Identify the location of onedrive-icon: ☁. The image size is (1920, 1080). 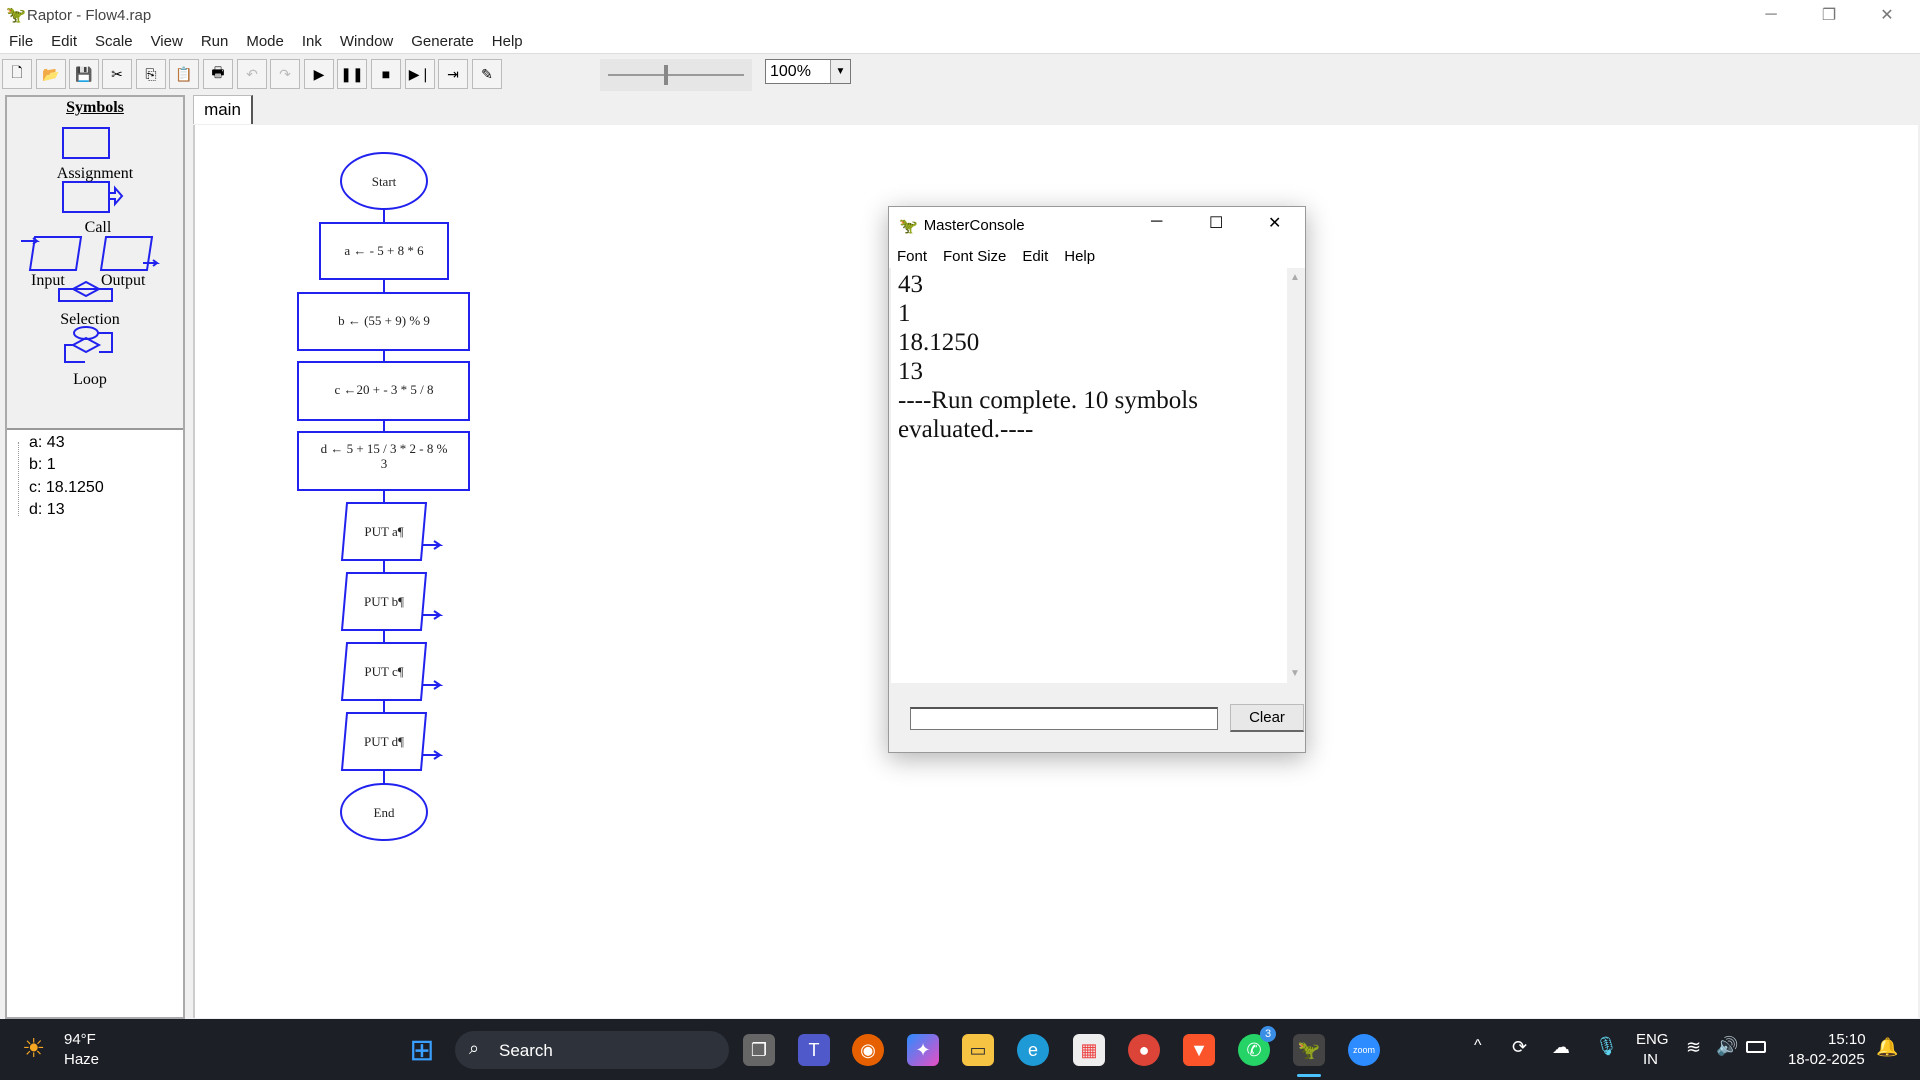
(1561, 1047).